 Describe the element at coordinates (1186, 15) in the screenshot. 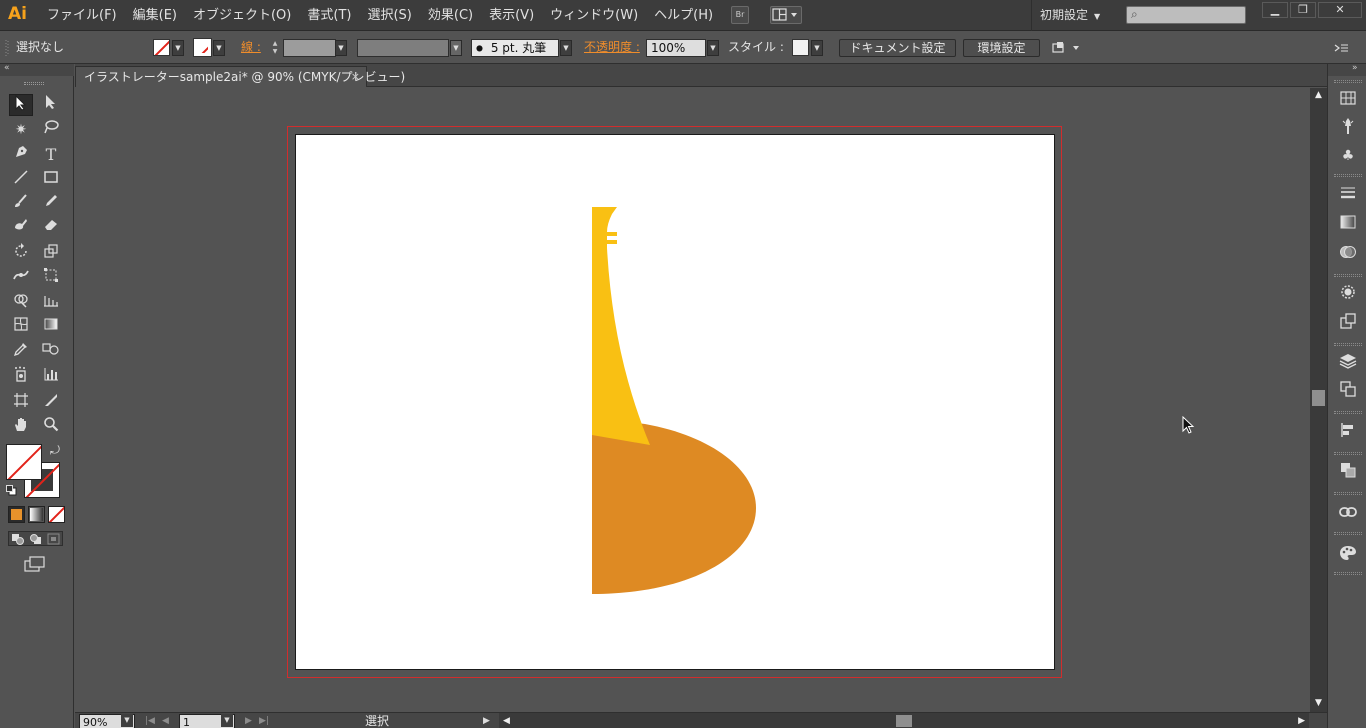

I see `search-input: ⌕` at that location.